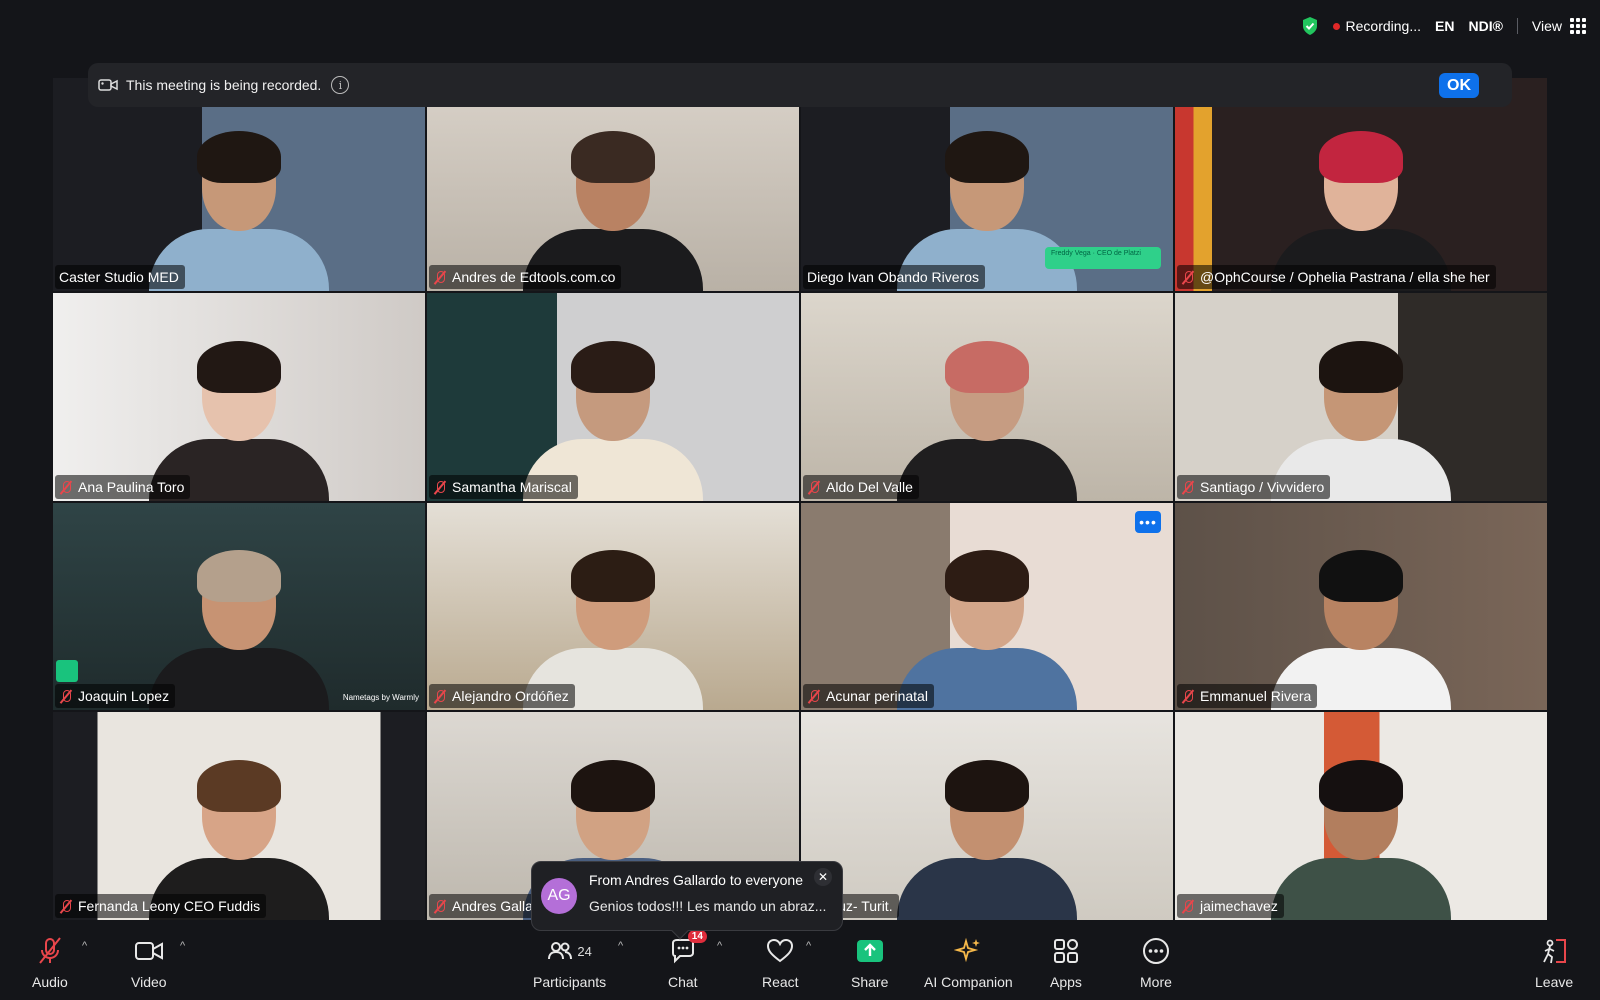 The height and width of the screenshot is (1000, 1600). What do you see at coordinates (149, 982) in the screenshot?
I see `video-label: Video` at bounding box center [149, 982].